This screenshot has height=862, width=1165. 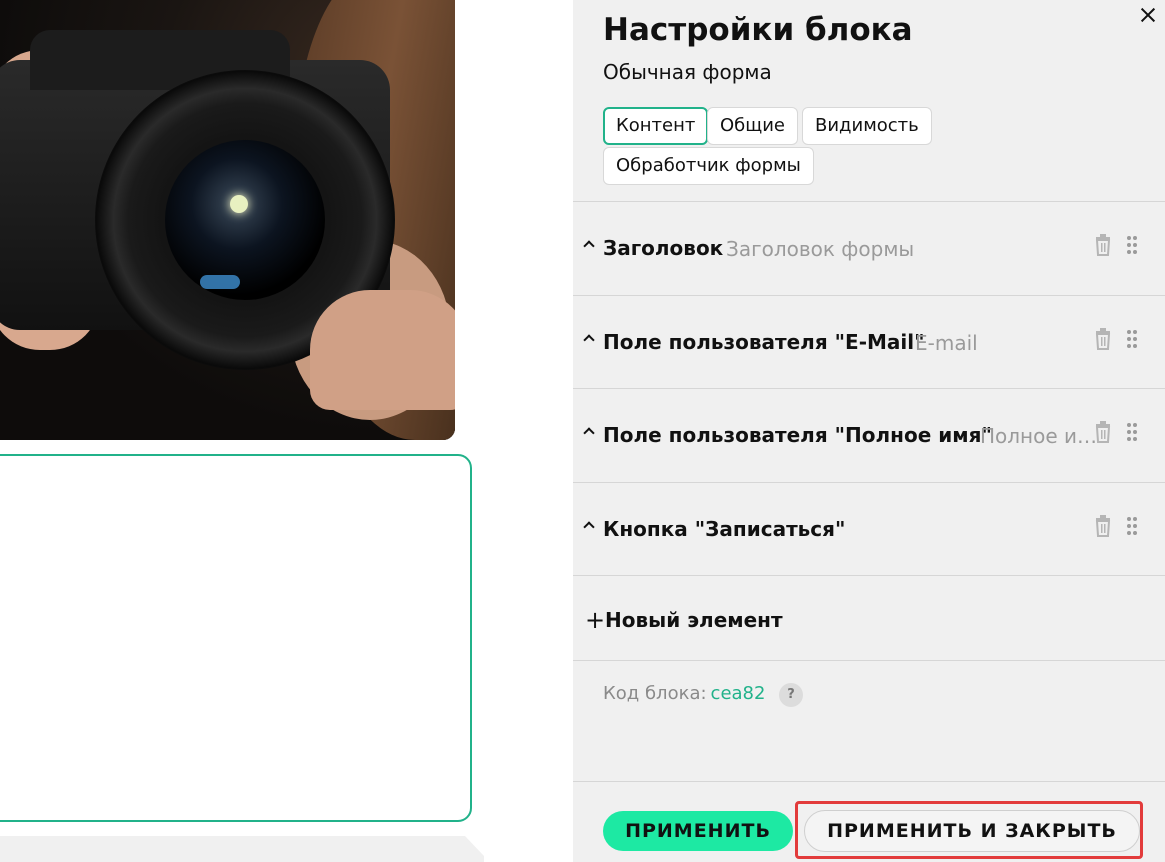 What do you see at coordinates (764, 342) in the screenshot?
I see `form-element-title: Поле пользователя "E-Mail"` at bounding box center [764, 342].